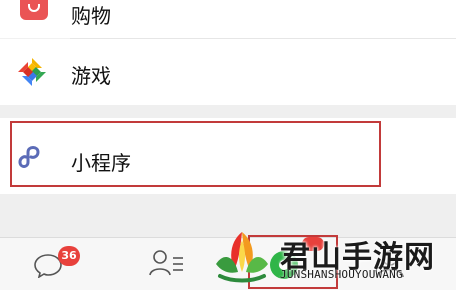 This screenshot has height=290, width=456. I want to click on me-icon, so click(390, 263).